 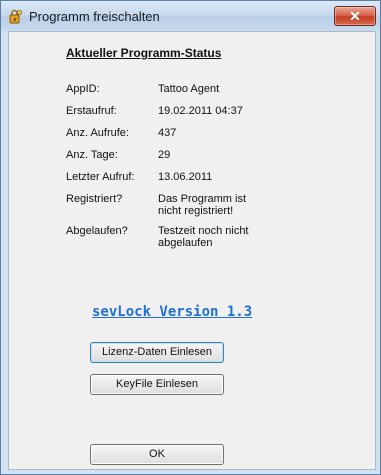 I want to click on product-version-link: sevLock Version 1.3, so click(x=172, y=312).